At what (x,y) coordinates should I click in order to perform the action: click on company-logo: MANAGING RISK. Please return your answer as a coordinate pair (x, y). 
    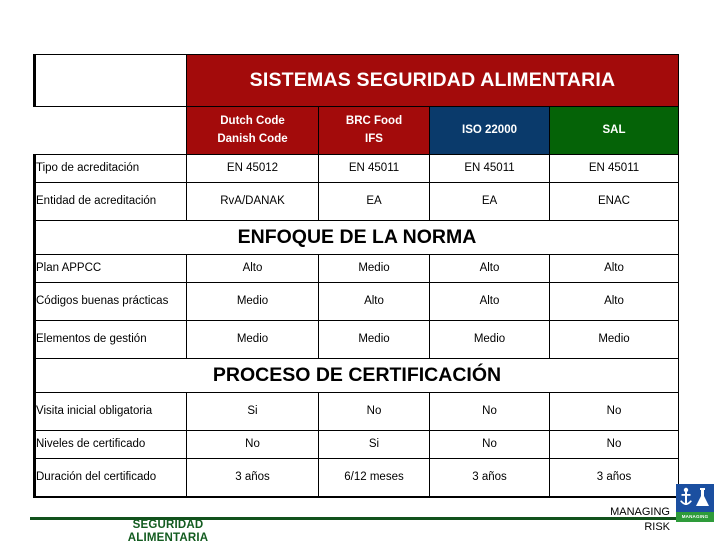
    Looking at the image, I should click on (695, 506).